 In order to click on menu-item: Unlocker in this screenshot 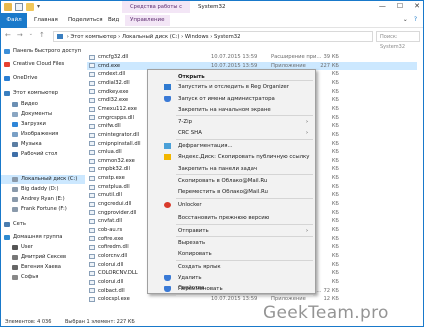, I will do `click(231, 205)`.